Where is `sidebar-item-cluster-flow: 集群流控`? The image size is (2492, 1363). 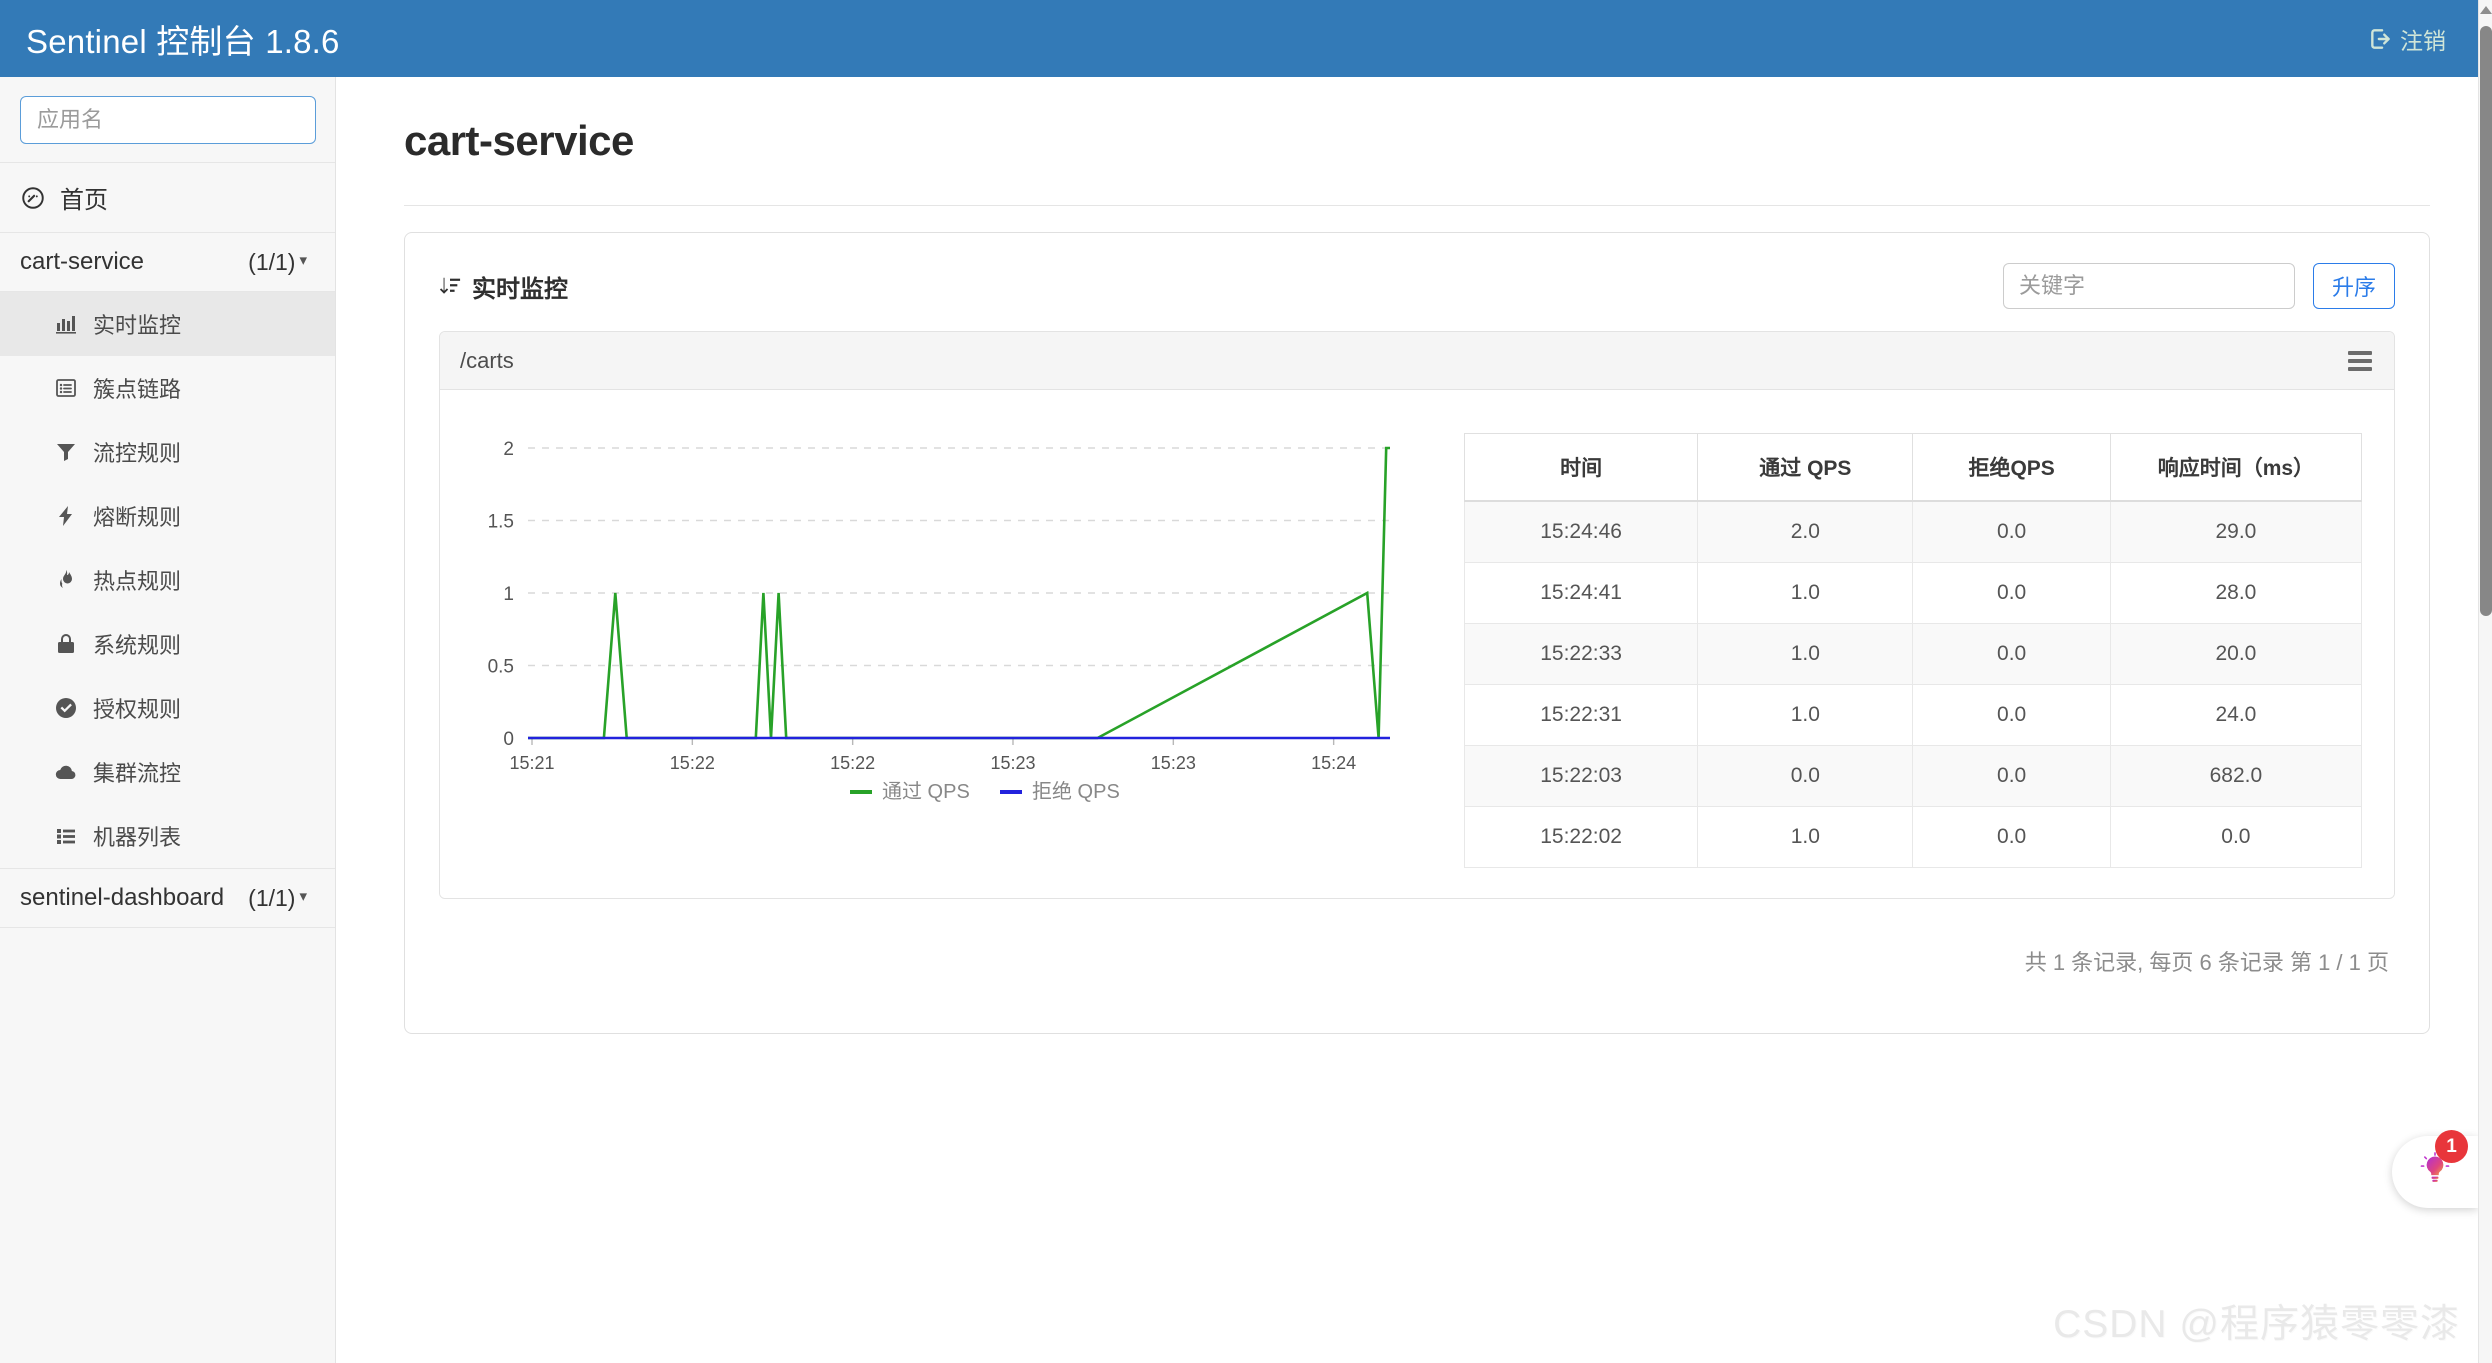
sidebar-item-cluster-flow: 集群流控 is located at coordinates (167, 772).